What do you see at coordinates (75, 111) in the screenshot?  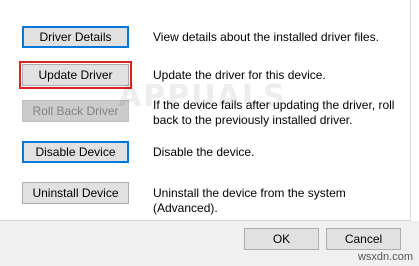 I see `roll-back-driver-button: Roll Back Driver` at bounding box center [75, 111].